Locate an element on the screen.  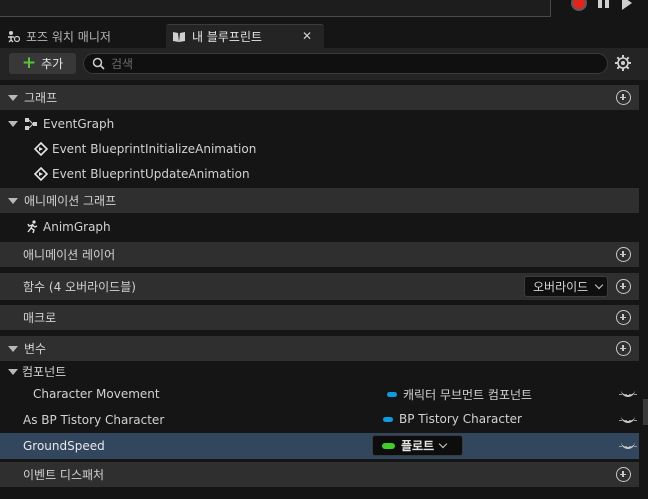
search-icon is located at coordinates (98, 63).